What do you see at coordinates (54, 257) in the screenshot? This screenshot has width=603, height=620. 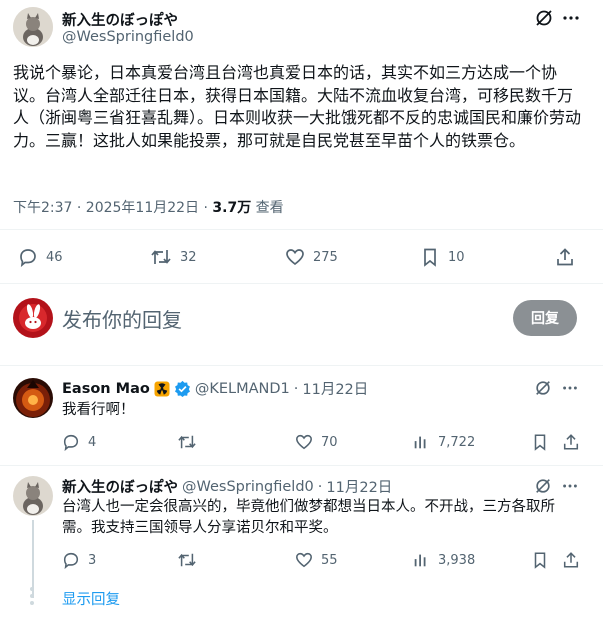 I see `reply-count: 46` at bounding box center [54, 257].